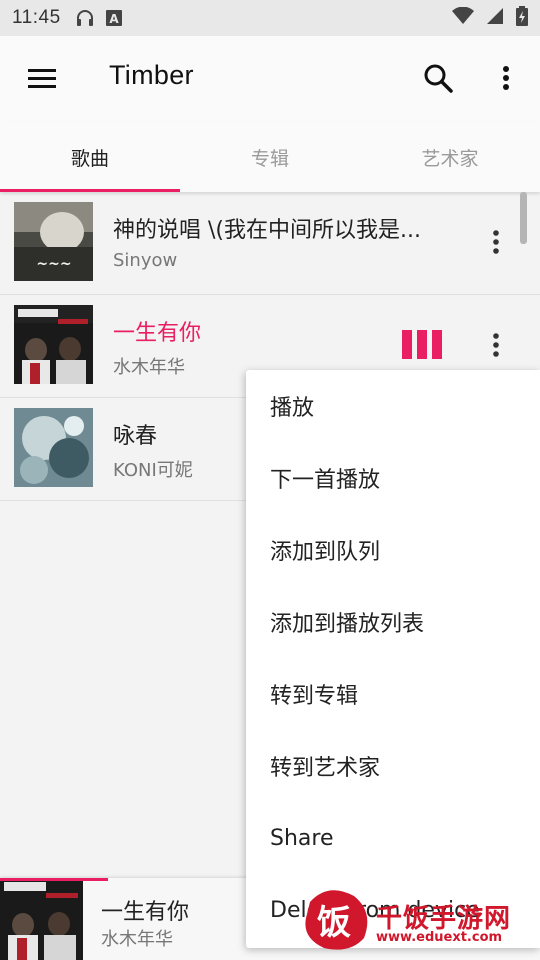 This screenshot has width=540, height=960. I want to click on tab-bar: 歌曲 专辑 艺术家, so click(270, 157).